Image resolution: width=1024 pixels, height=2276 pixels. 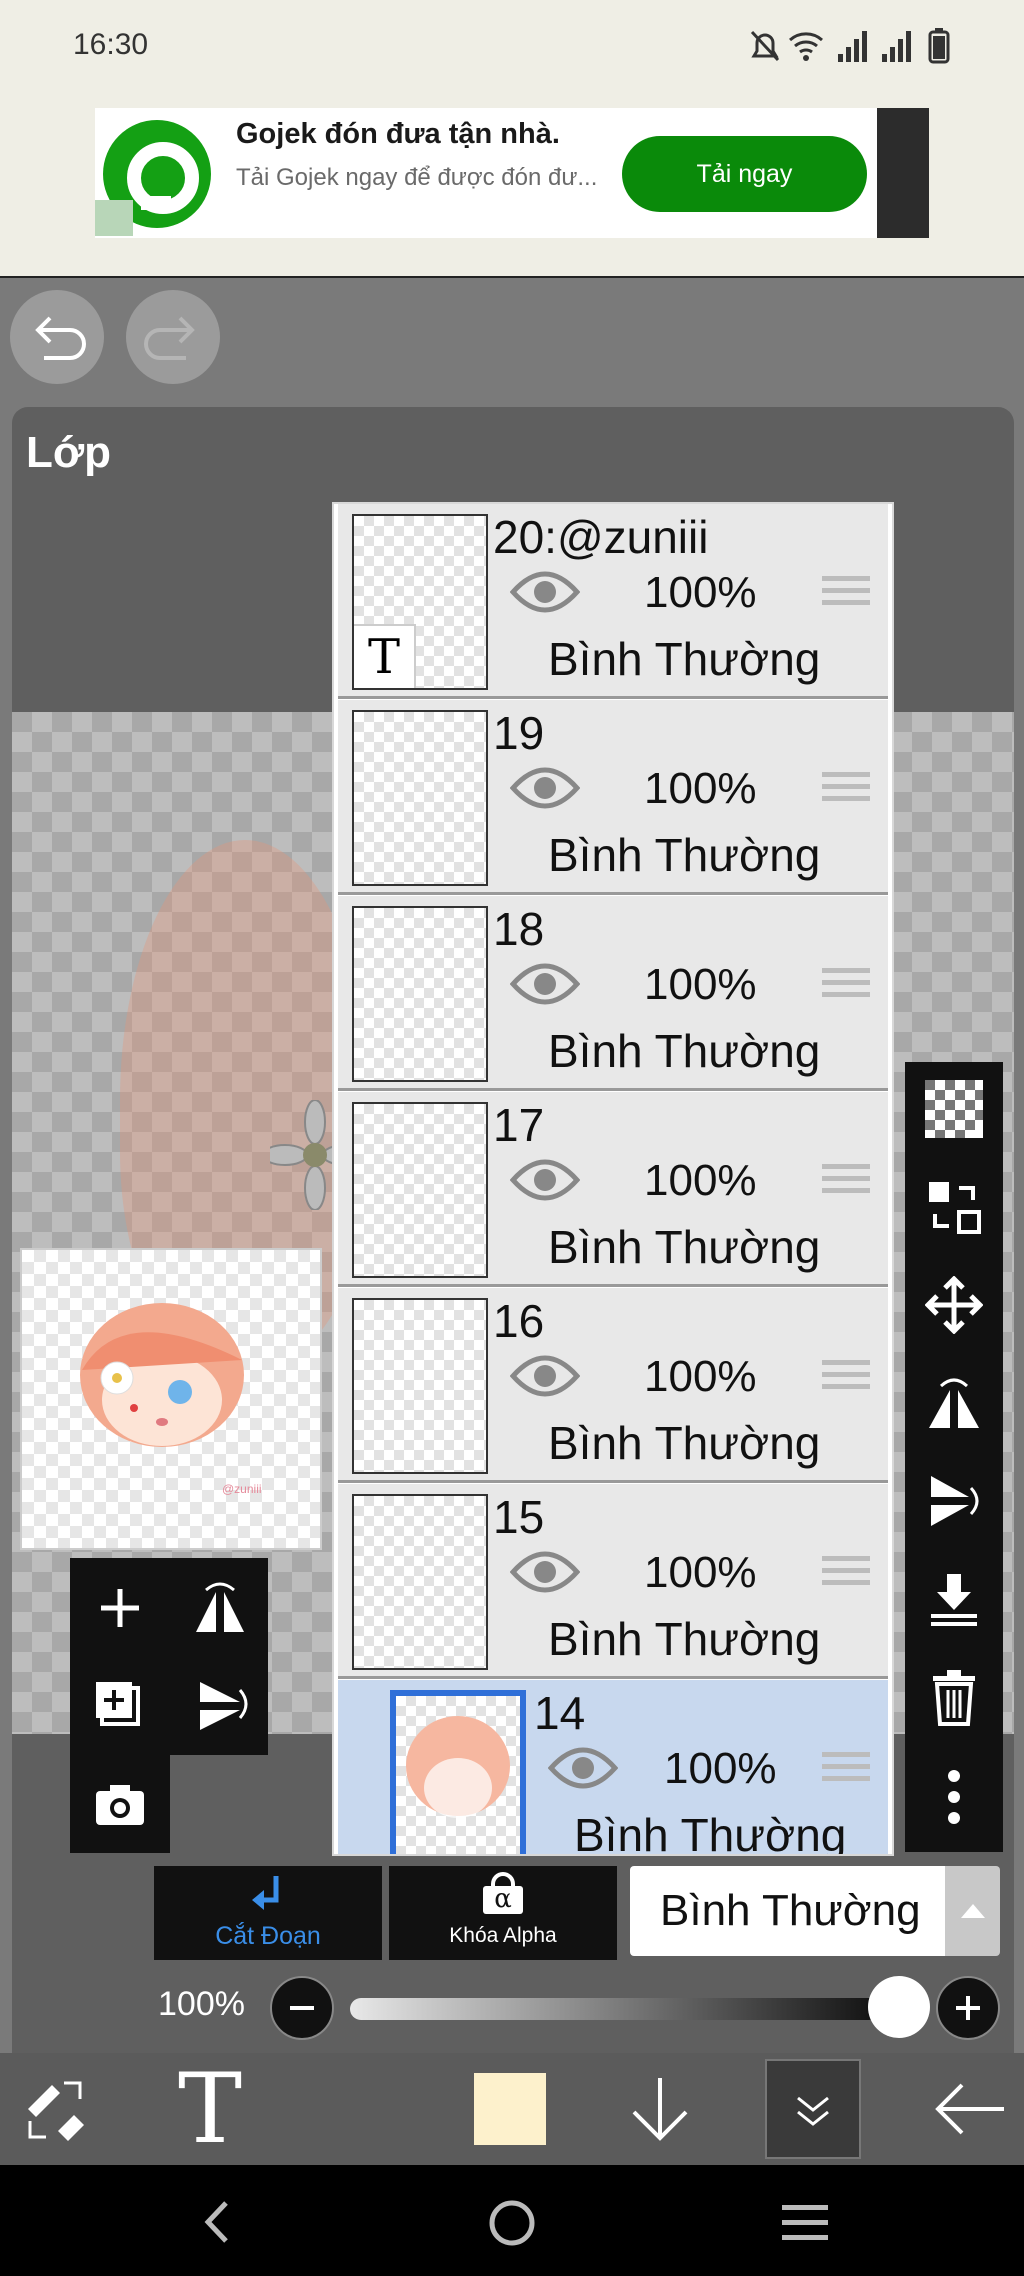 I want to click on undo-button, so click(x=57, y=337).